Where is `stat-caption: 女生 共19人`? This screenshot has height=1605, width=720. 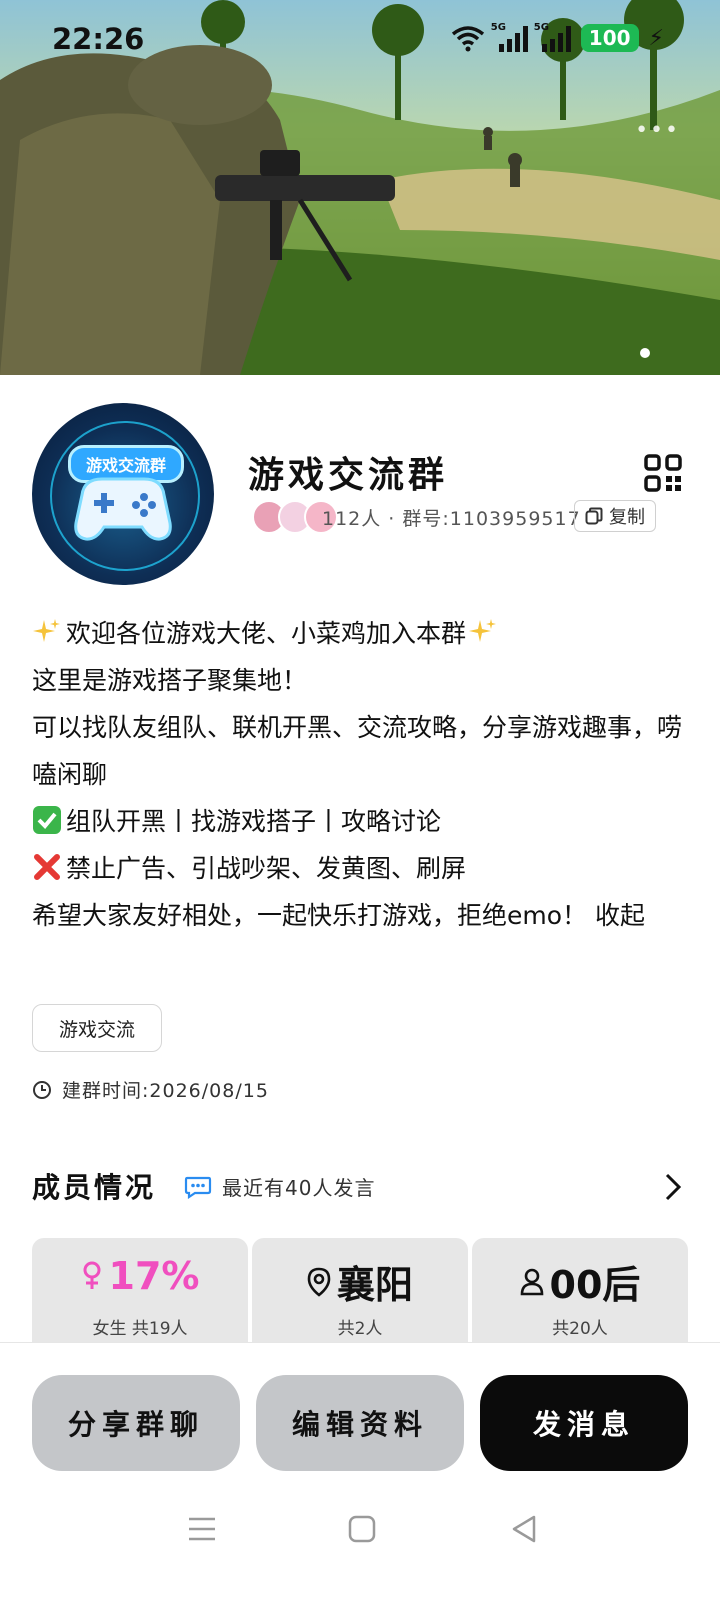
stat-caption: 女生 共19人 is located at coordinates (140, 1329).